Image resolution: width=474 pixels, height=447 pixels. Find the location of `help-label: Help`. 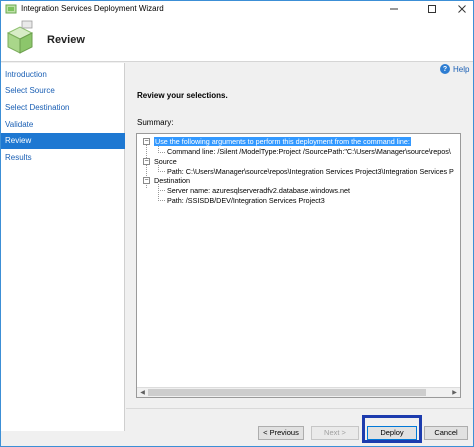

help-label: Help is located at coordinates (461, 69).